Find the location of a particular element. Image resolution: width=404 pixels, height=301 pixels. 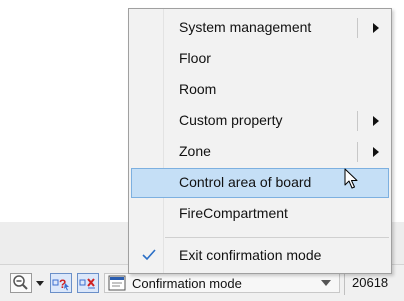

menu-item-system-management: System management is located at coordinates (260, 28).